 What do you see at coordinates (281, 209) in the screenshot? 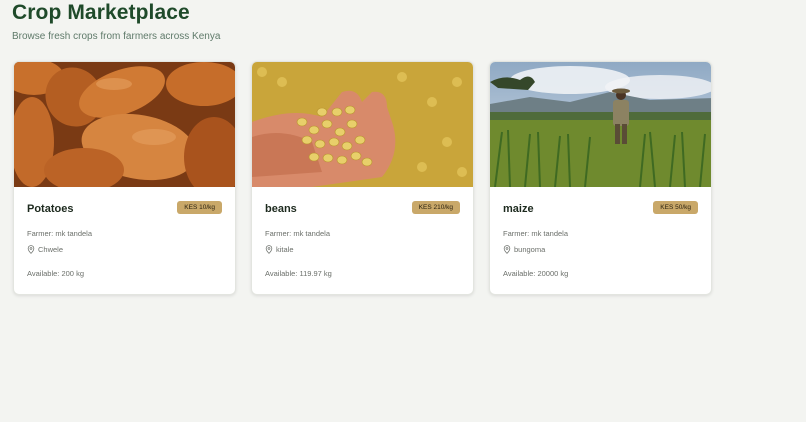
I see `crop-name: beans` at bounding box center [281, 209].